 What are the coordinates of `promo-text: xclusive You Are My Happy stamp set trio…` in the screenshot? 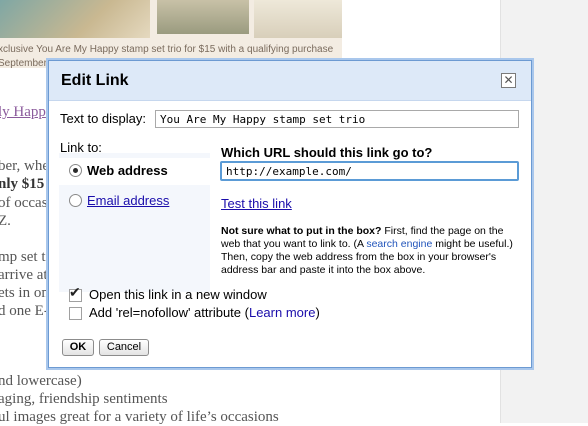 It's located at (167, 49).